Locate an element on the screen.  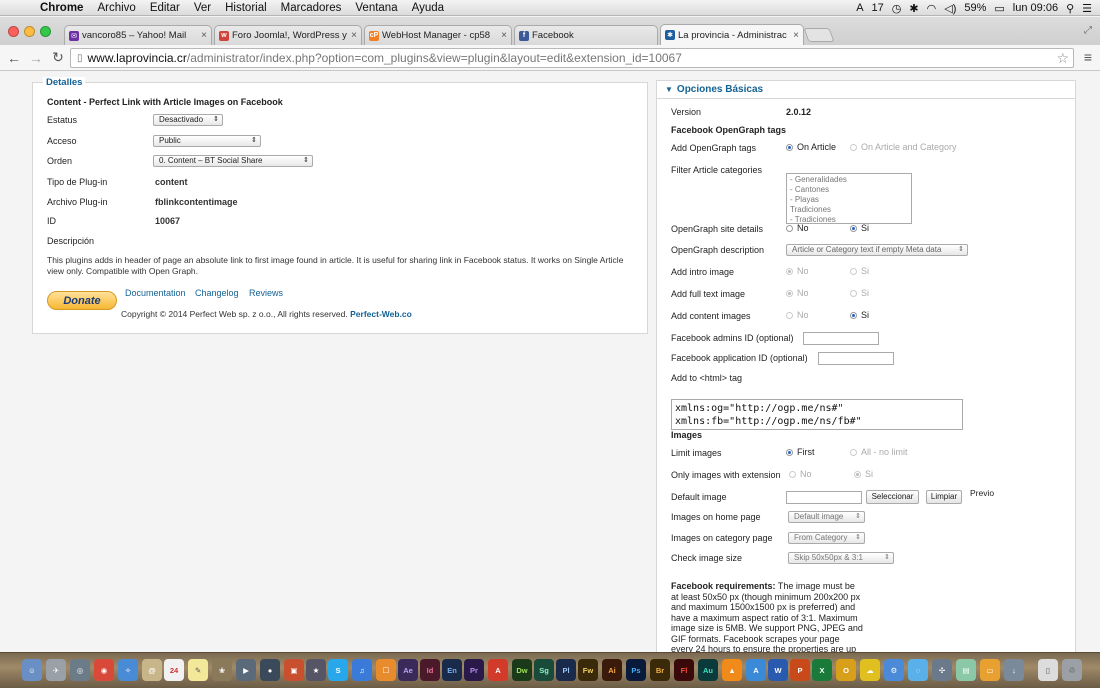
calendar-icon: 24 is located at coordinates (174, 670).